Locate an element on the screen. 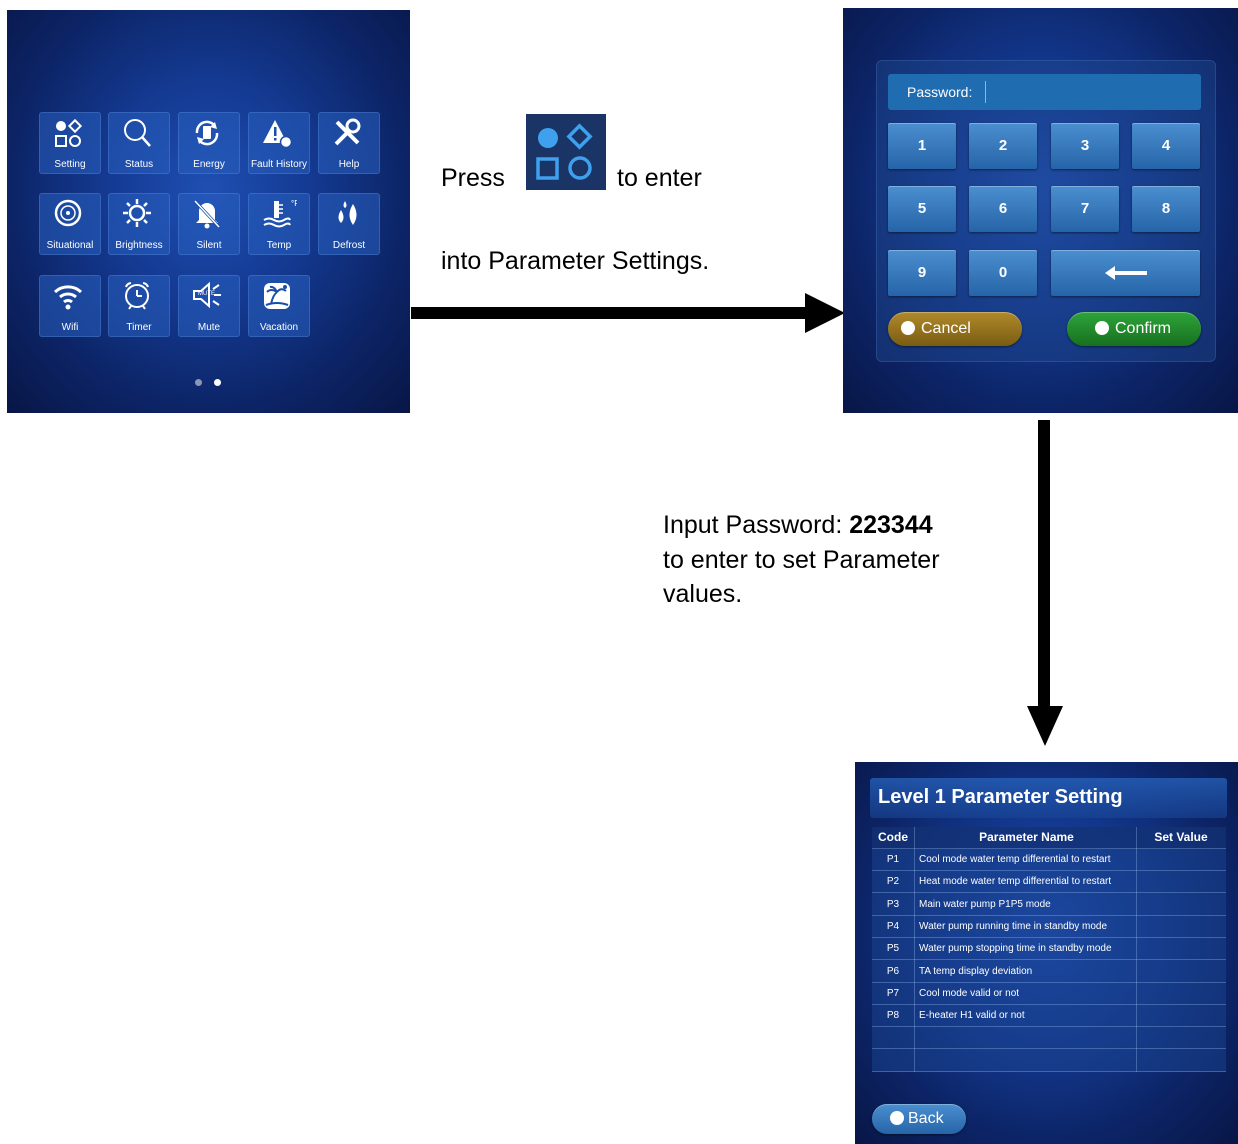 The width and height of the screenshot is (1238, 1144). silent-icon is located at coordinates (207, 214).